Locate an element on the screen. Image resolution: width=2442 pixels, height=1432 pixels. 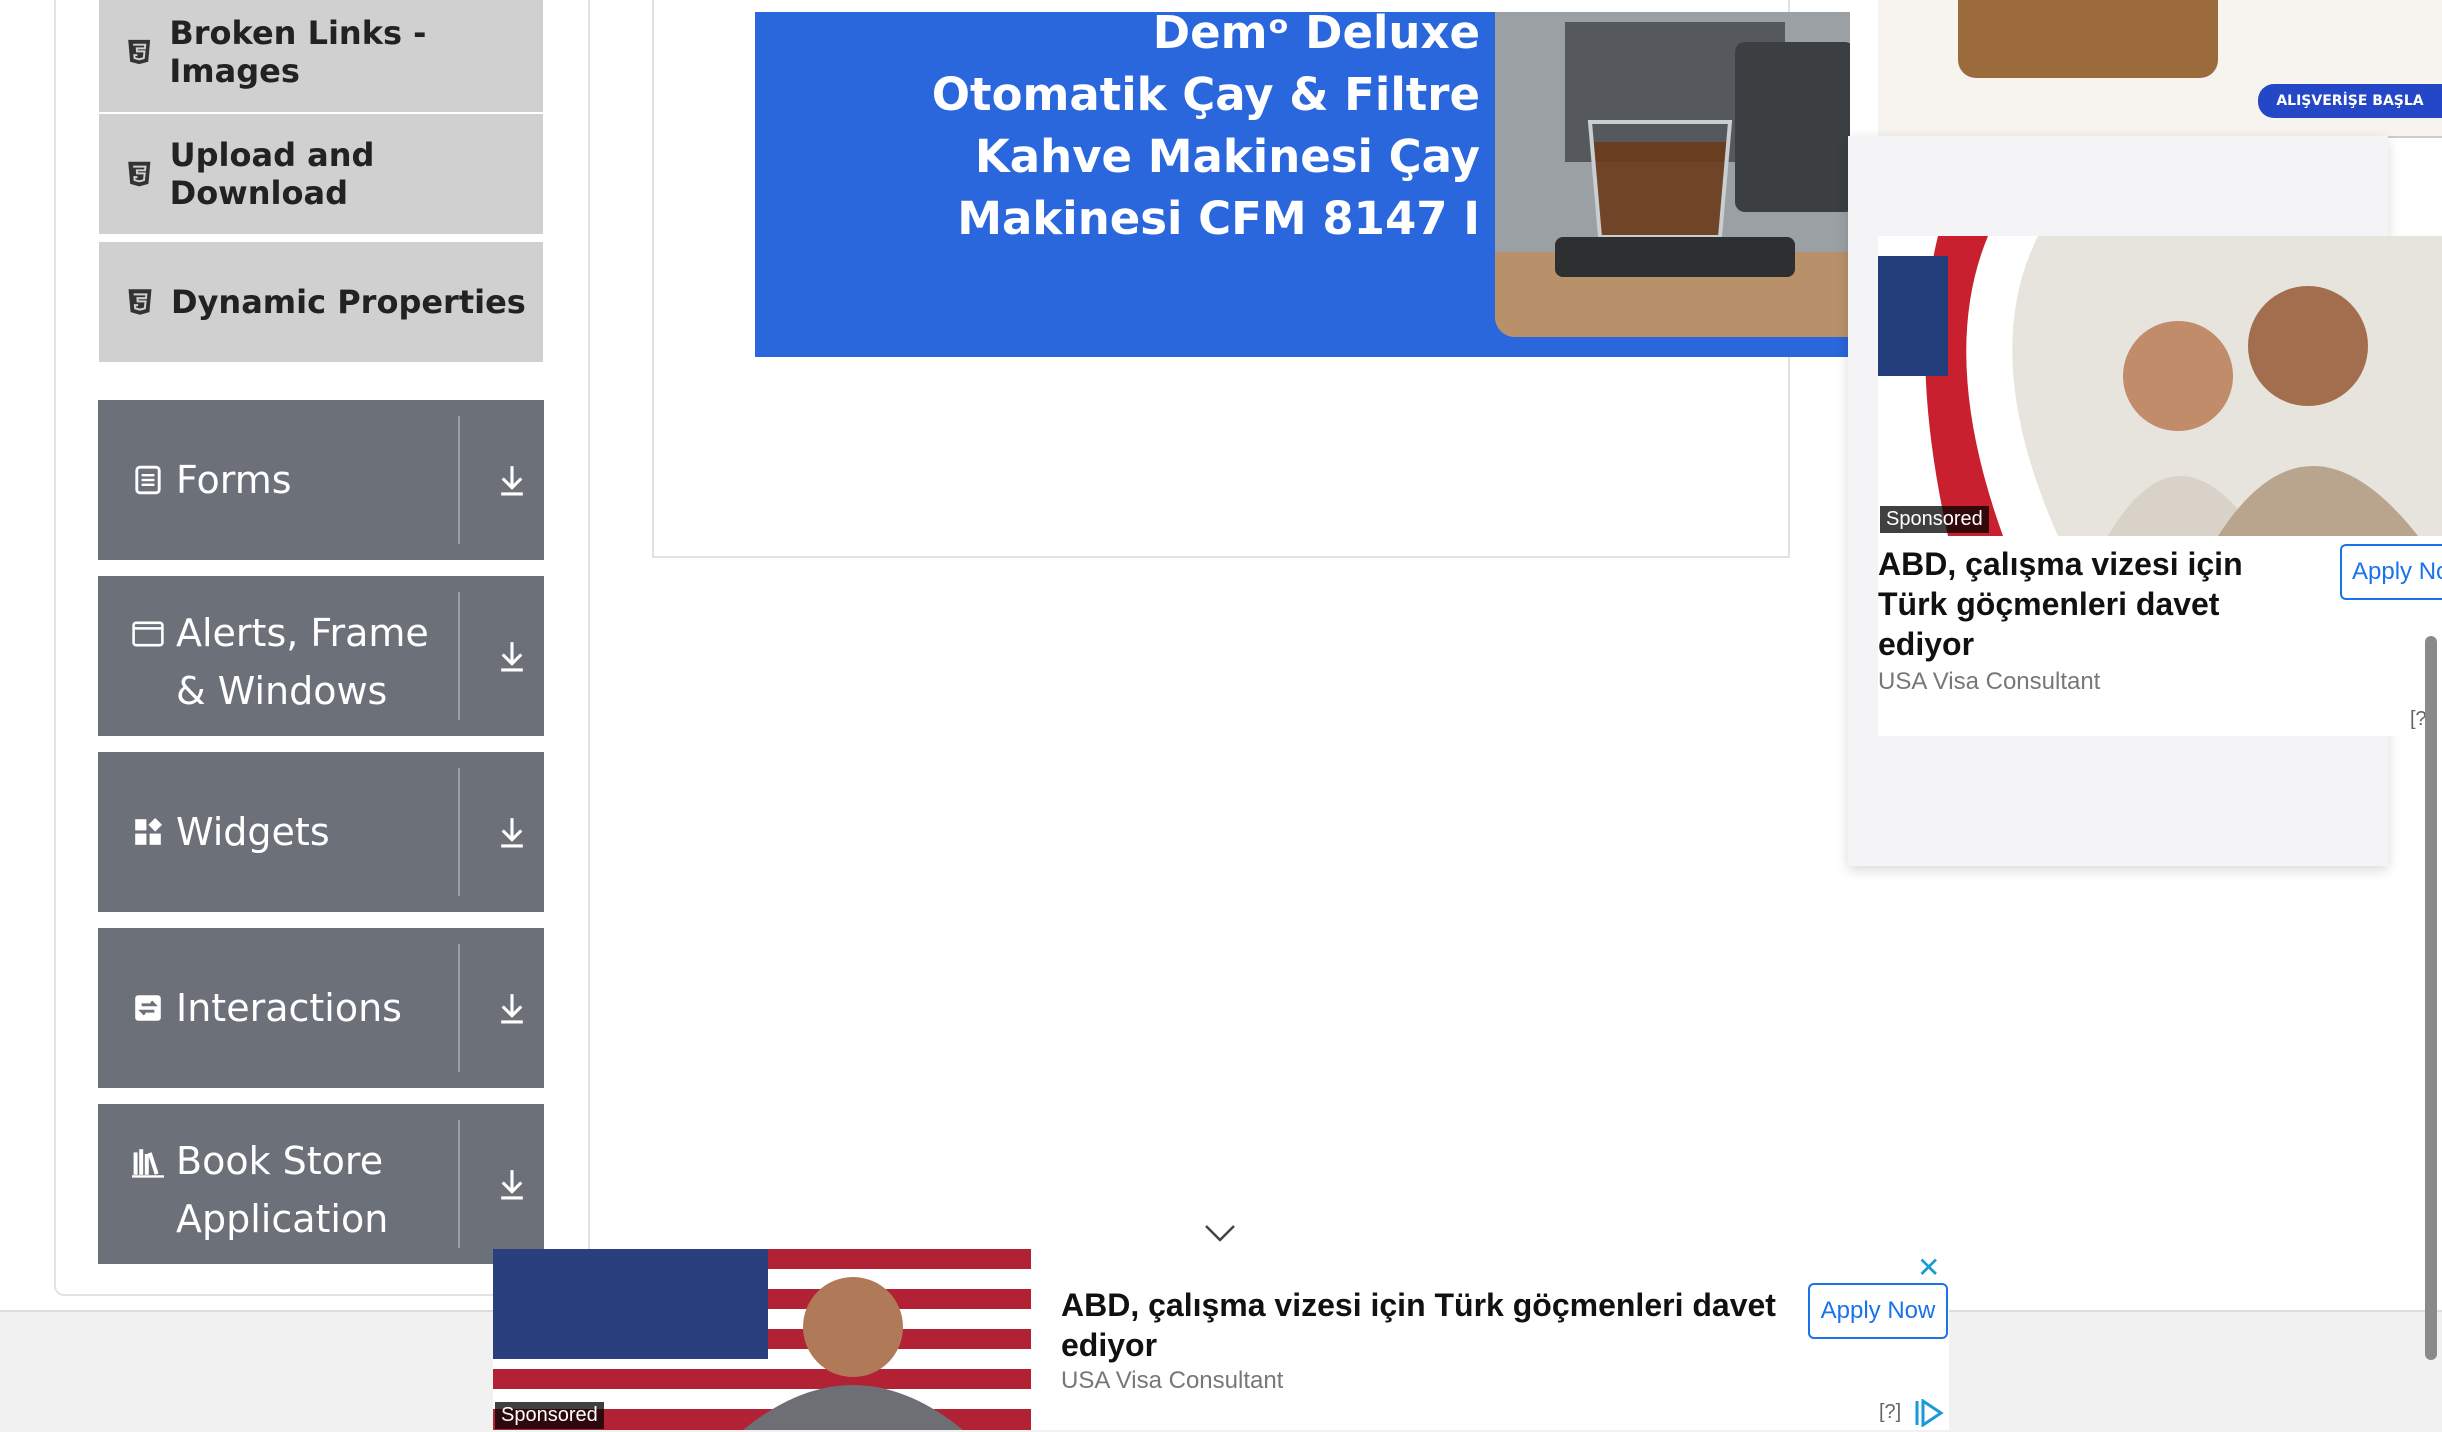
group-label: Forms is located at coordinates (234, 480).